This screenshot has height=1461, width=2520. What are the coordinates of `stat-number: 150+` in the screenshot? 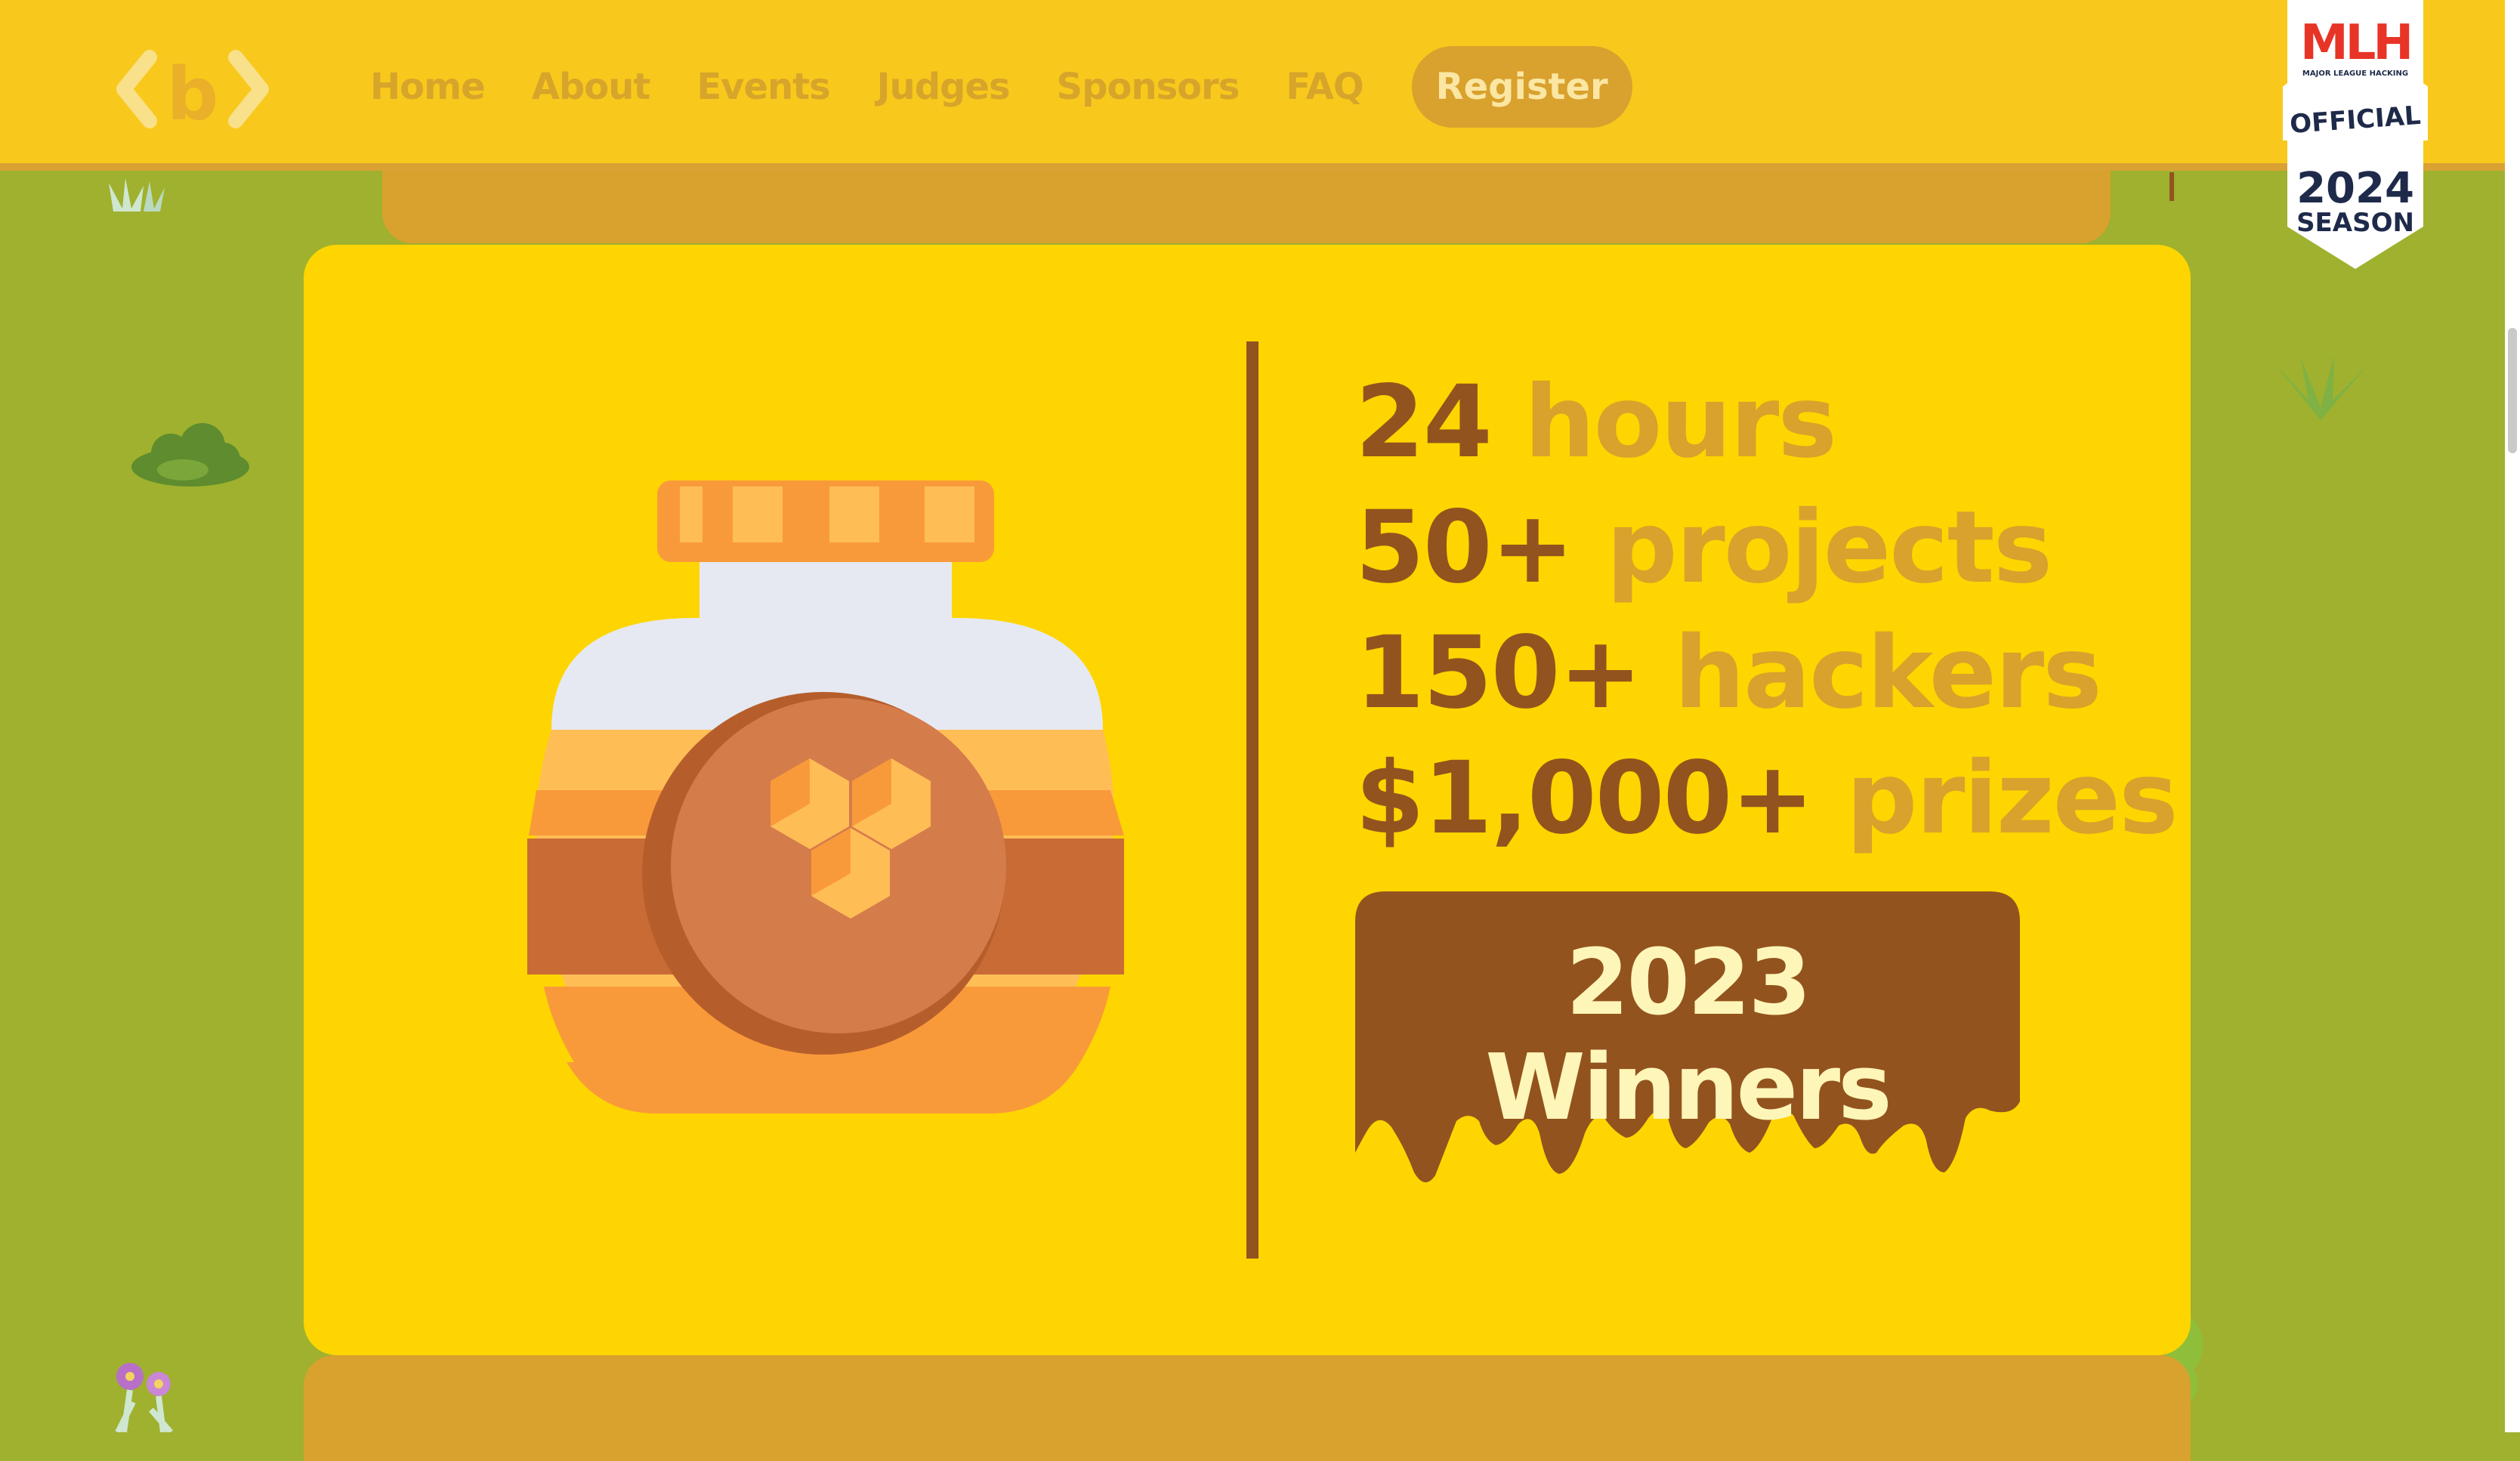 It's located at (1498, 673).